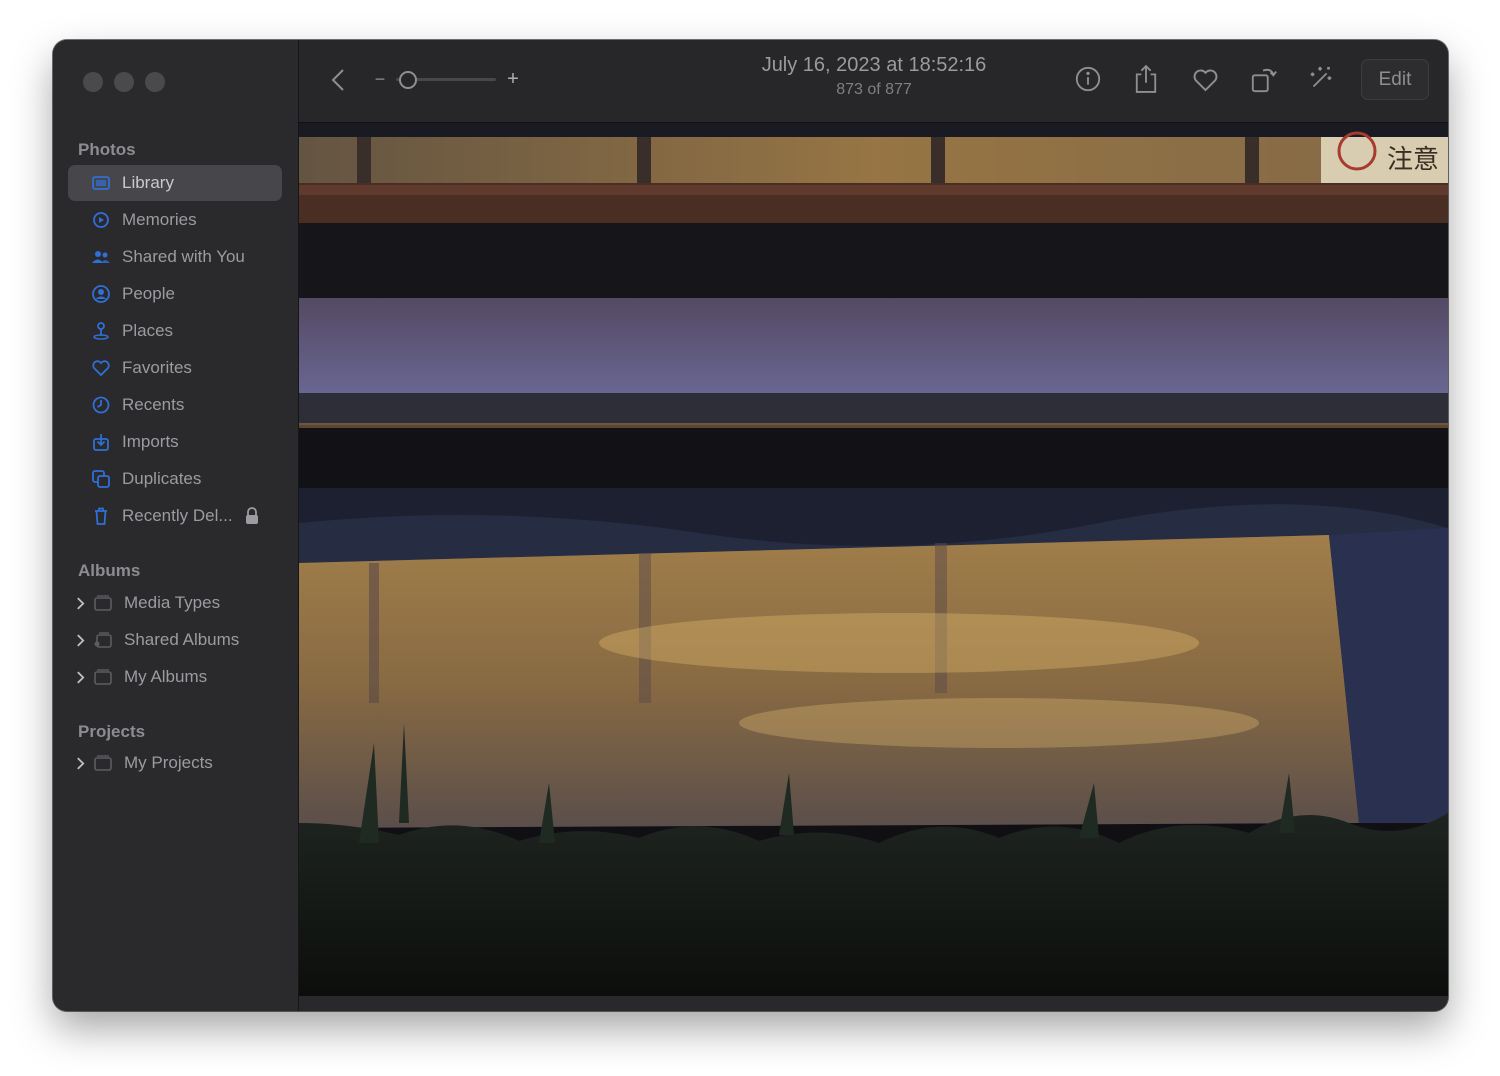 The image size is (1500, 1076). What do you see at coordinates (380, 79) in the screenshot?
I see `zoom-out-button: −` at bounding box center [380, 79].